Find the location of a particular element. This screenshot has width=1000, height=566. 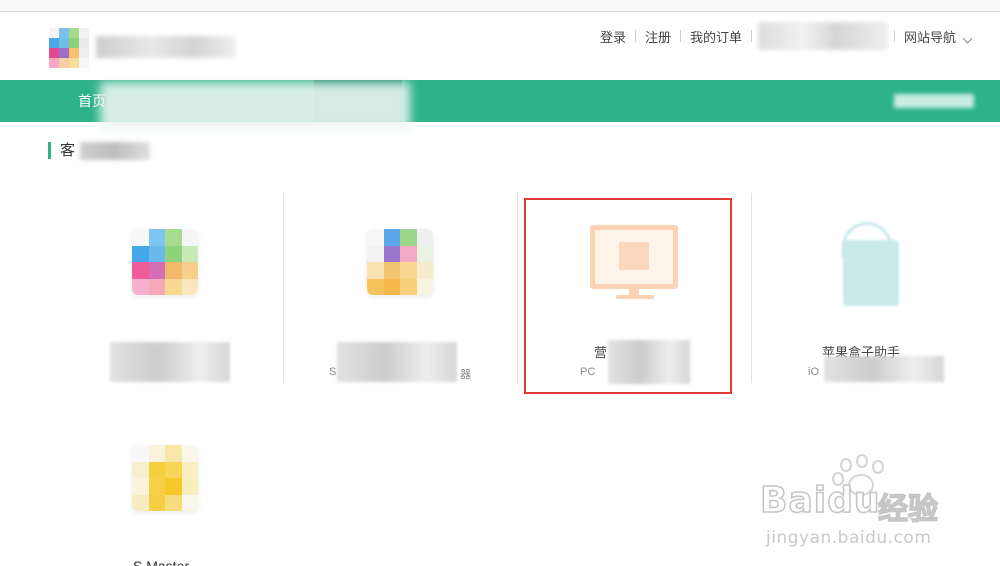

product-name-1-blurred is located at coordinates (170, 362).